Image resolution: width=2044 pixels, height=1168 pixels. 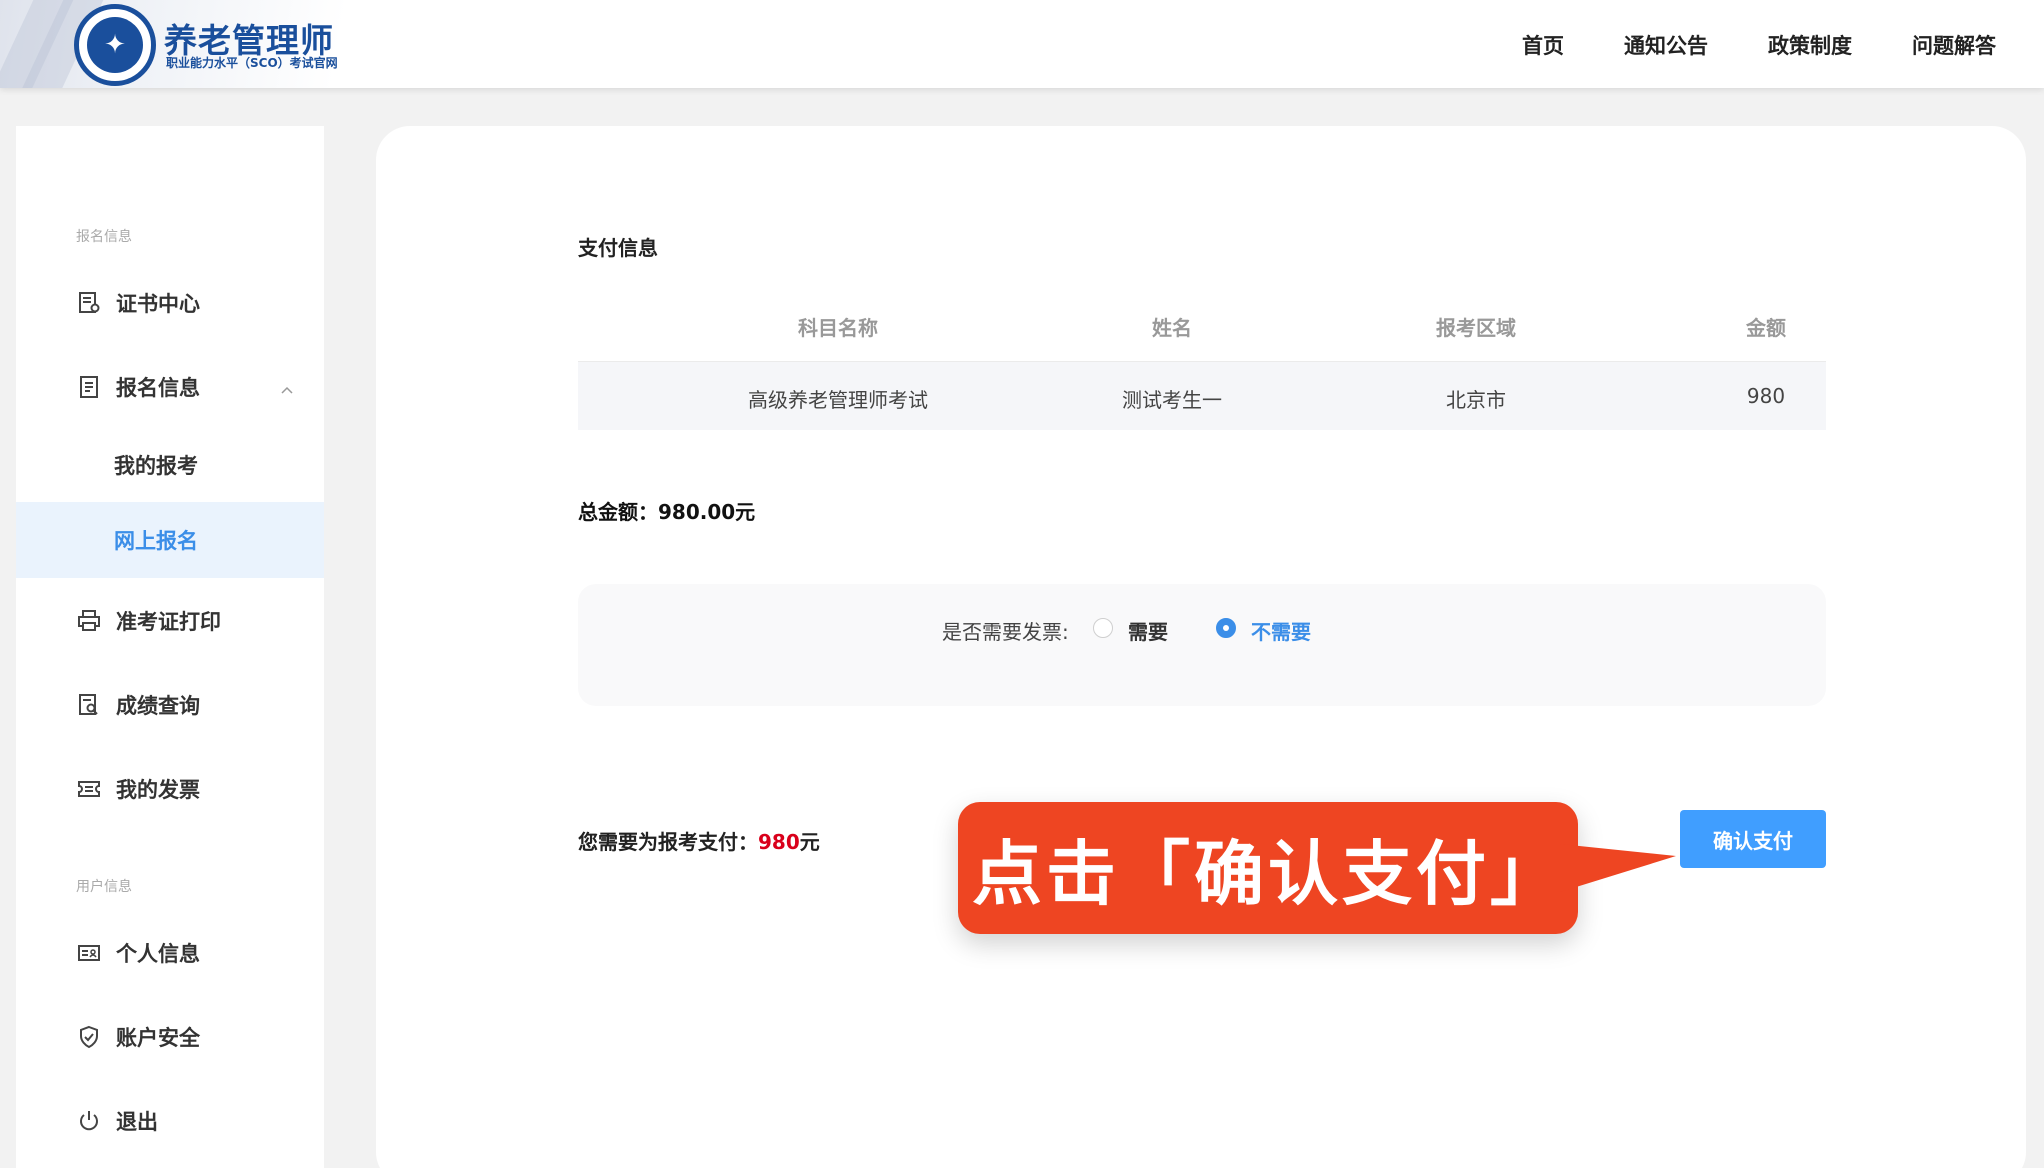 What do you see at coordinates (89, 621) in the screenshot?
I see `printer-icon` at bounding box center [89, 621].